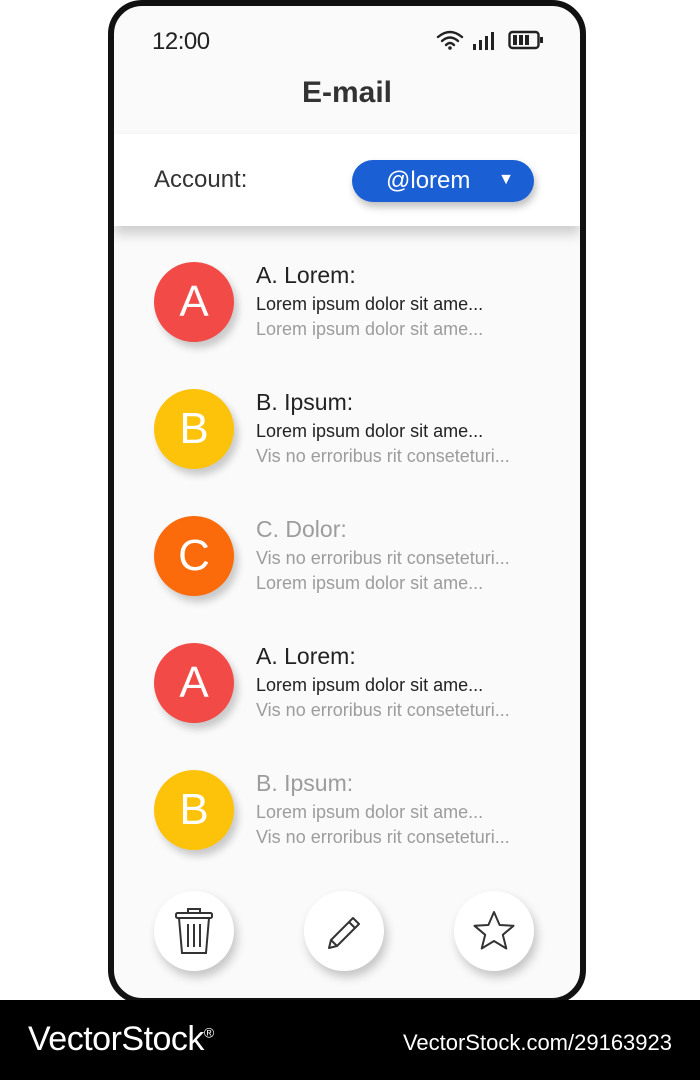 This screenshot has width=700, height=1080. I want to click on page-title: E-mail, so click(347, 92).